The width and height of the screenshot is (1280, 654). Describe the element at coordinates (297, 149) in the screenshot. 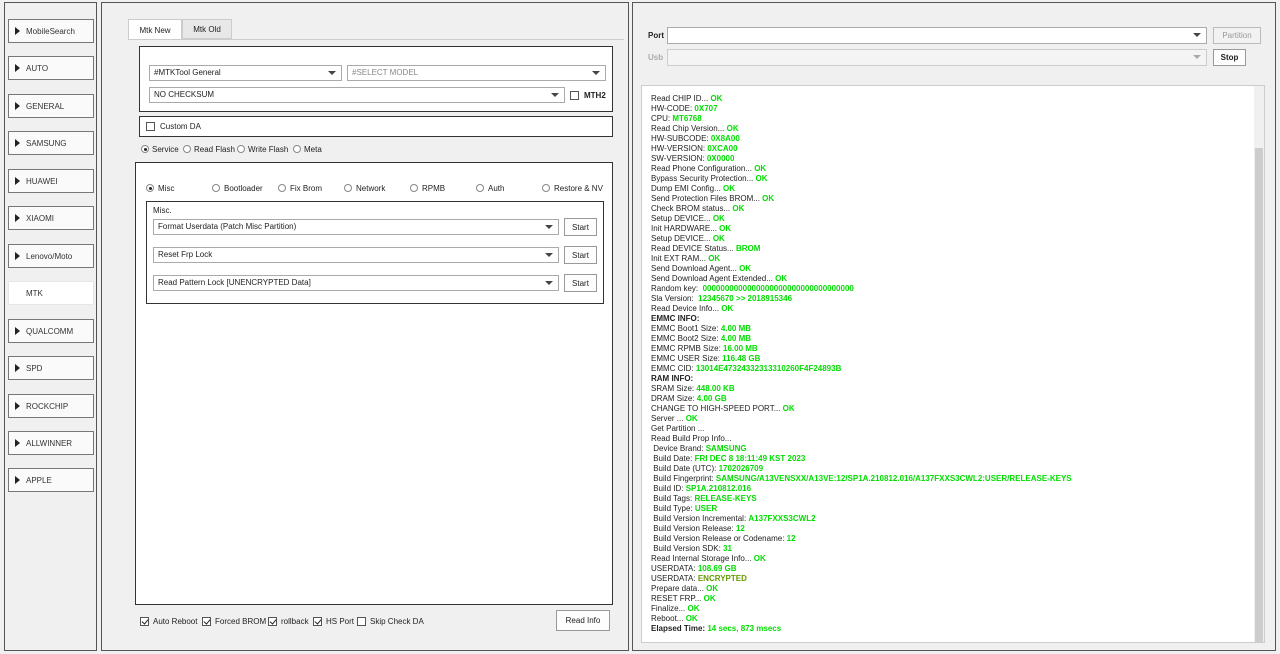

I see `mode-radio-meta` at that location.